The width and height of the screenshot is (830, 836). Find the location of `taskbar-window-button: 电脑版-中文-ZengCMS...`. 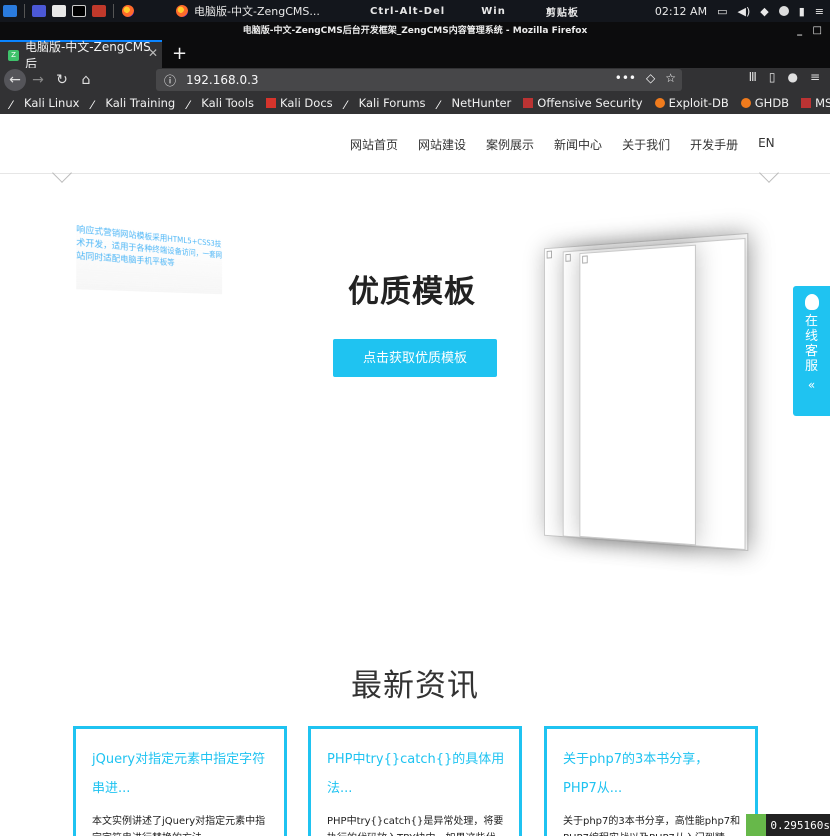

taskbar-window-button: 电脑版-中文-ZengCMS... is located at coordinates (251, 11).